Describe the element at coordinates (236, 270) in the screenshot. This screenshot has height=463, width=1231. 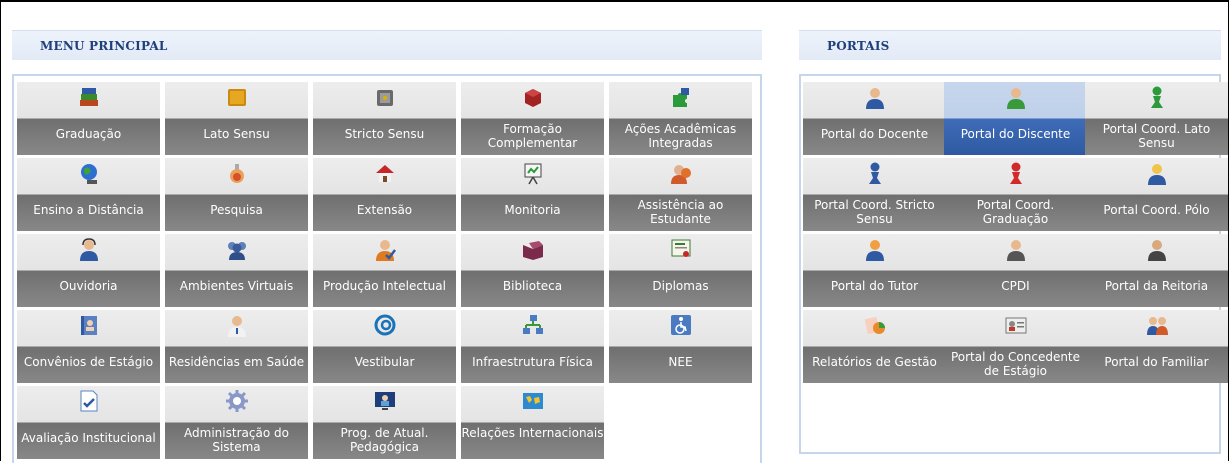
I see `tile-ambientes-virtuais: Ambientes Virtuais` at that location.